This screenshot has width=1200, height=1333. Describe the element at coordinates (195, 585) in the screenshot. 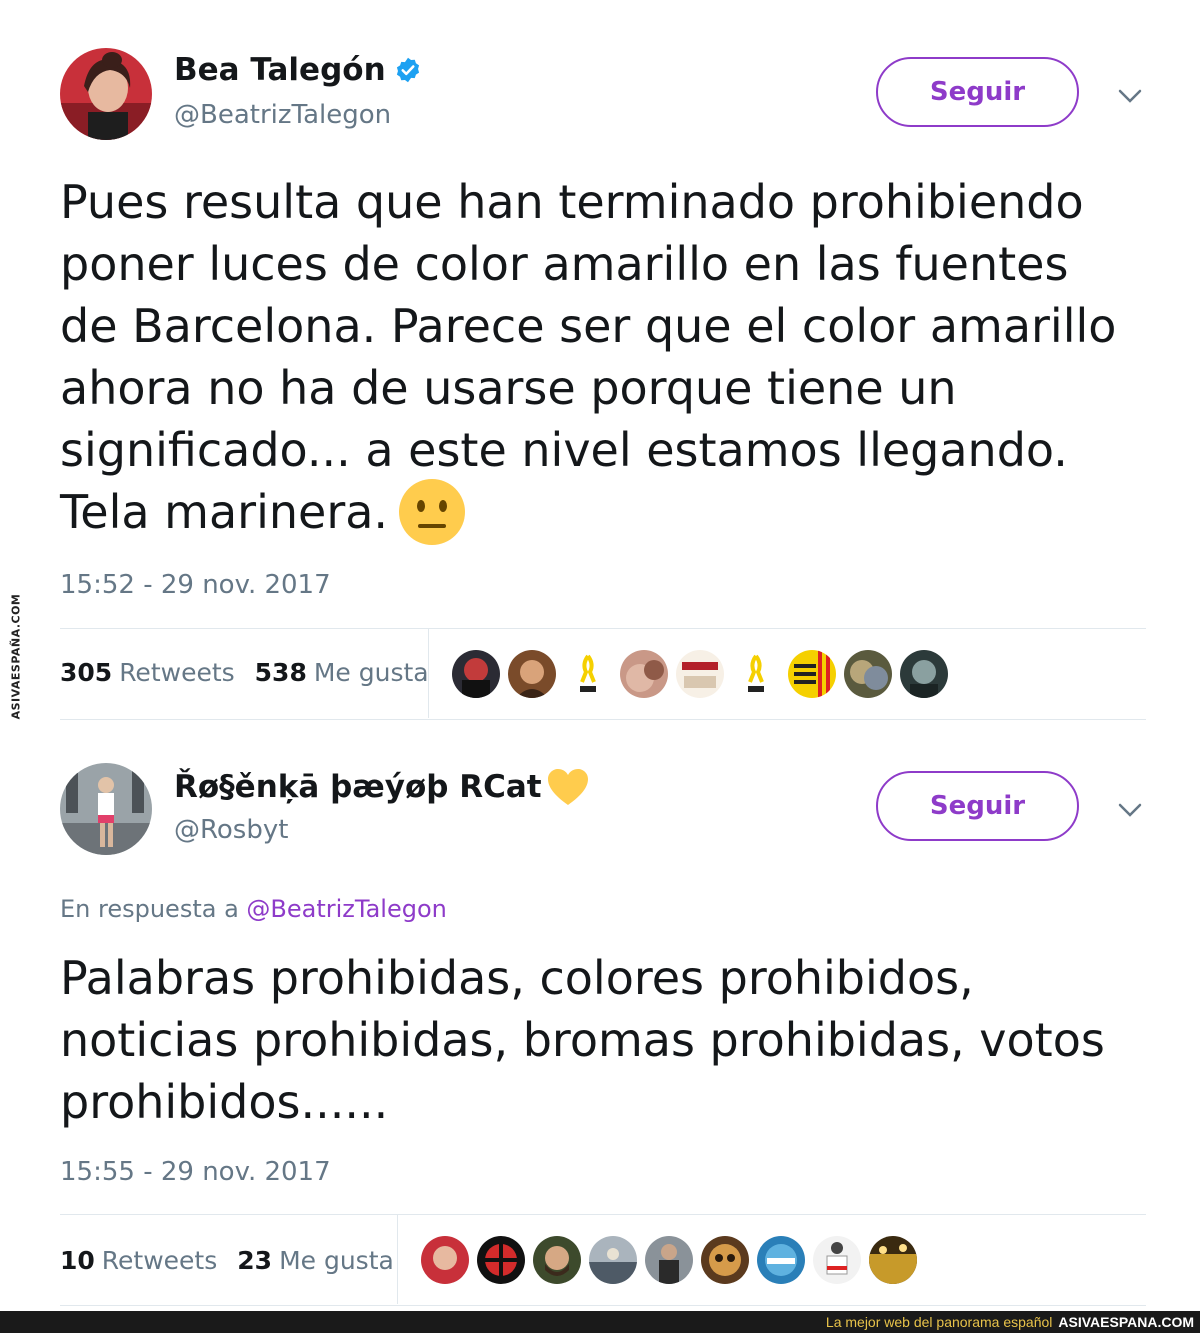

I see `timestamp: 15:52 - 29 nov. 2017` at that location.